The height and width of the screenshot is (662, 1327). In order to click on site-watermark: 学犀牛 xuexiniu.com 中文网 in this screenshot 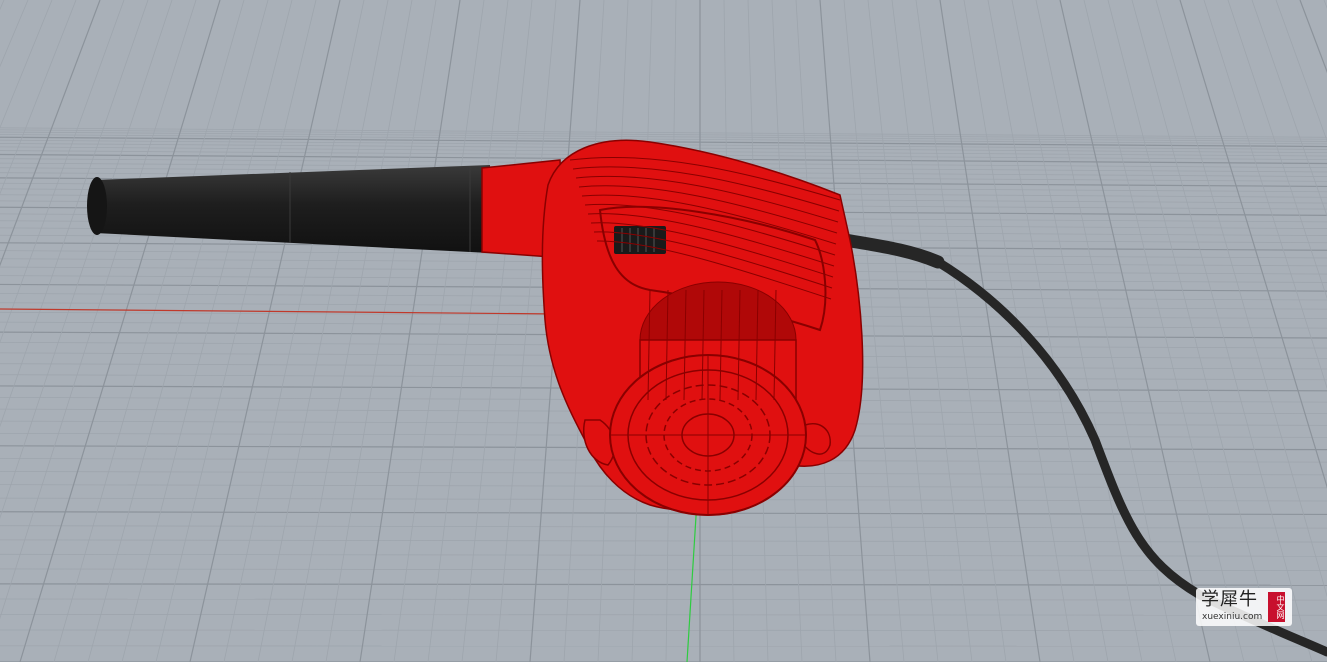, I will do `click(1244, 607)`.